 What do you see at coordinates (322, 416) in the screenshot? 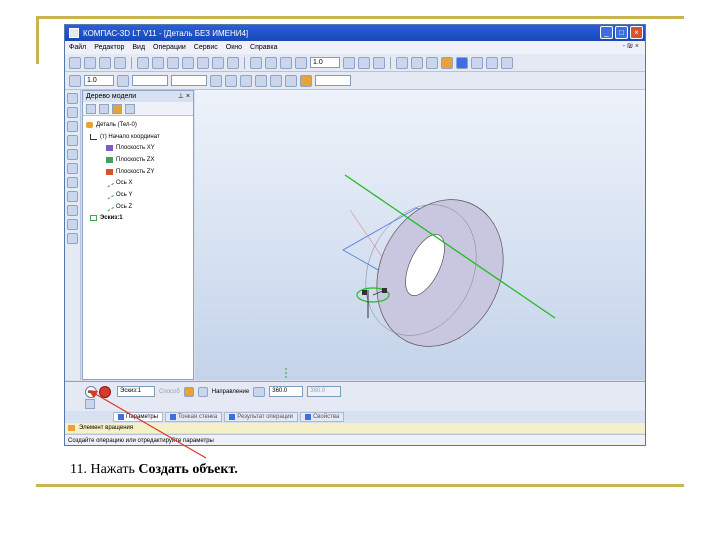
I see `tab-properties: Свойства` at bounding box center [322, 416].